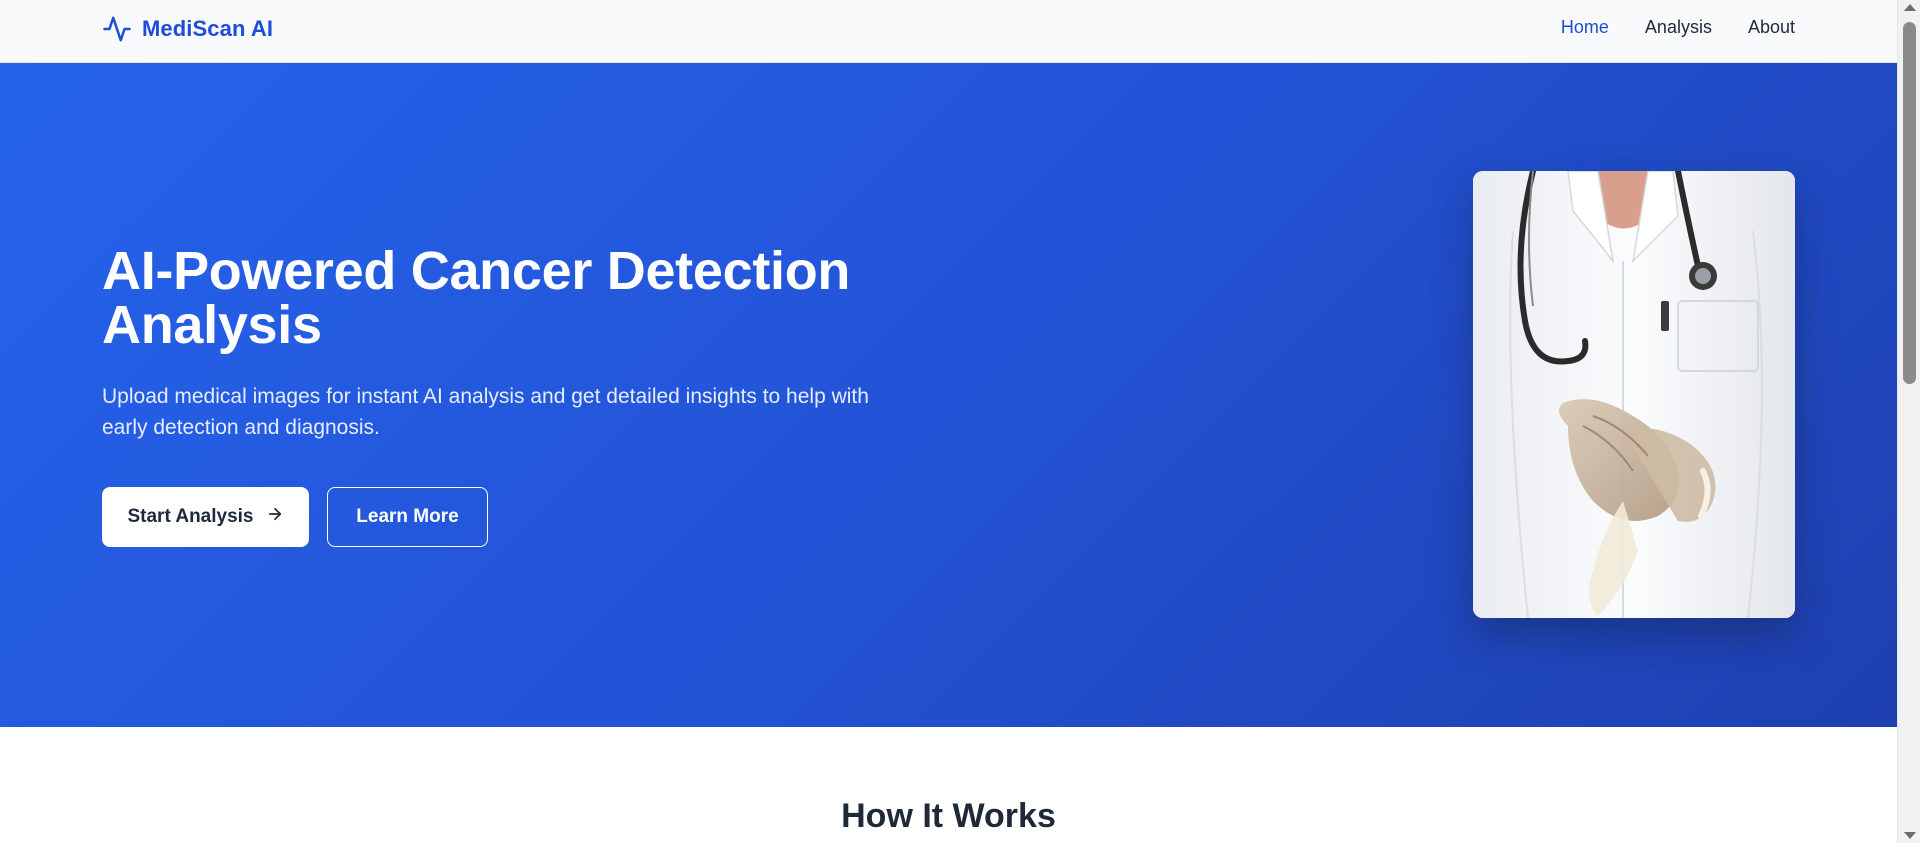 The height and width of the screenshot is (843, 1920). I want to click on brand-logo-link: MediScan AI, so click(187, 29).